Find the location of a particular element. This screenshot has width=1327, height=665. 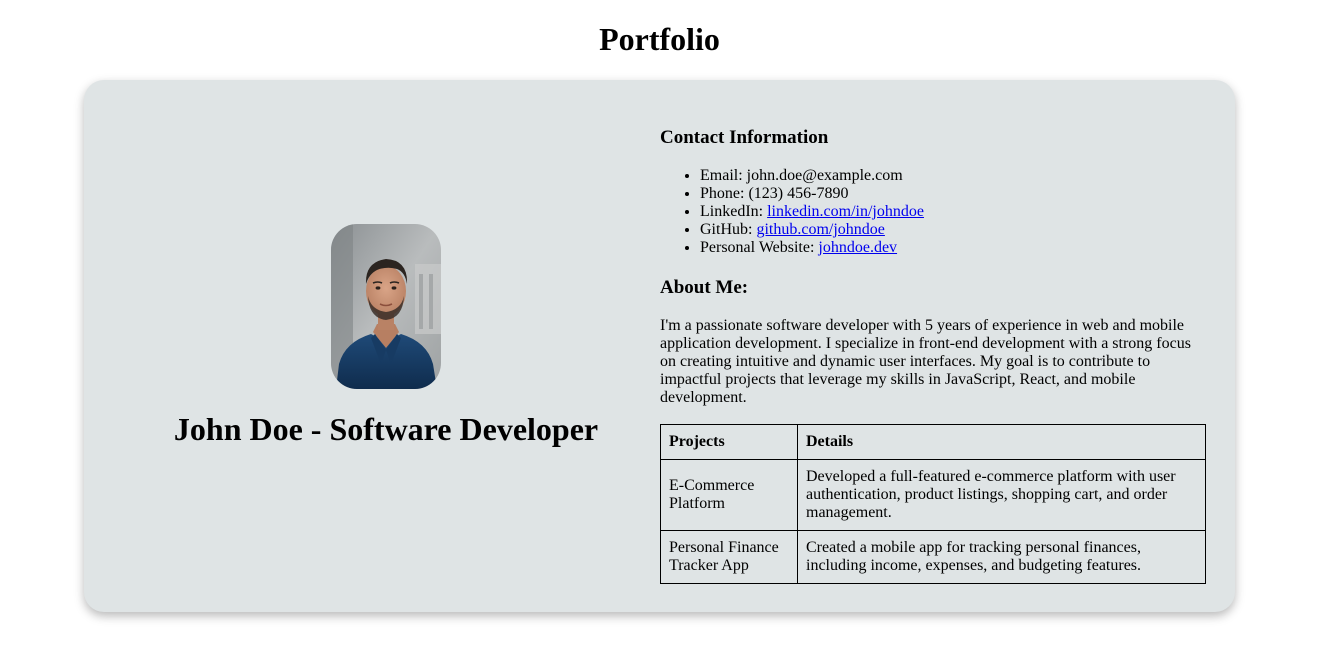

email-label: Email: is located at coordinates (723, 175).